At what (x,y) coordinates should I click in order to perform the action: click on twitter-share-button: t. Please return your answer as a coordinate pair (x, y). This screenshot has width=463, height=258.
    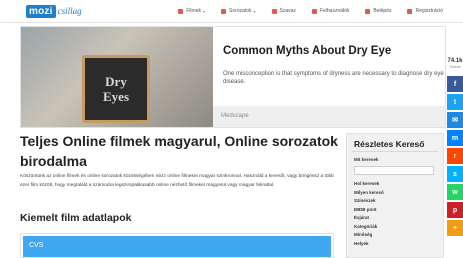
    Looking at the image, I should click on (455, 102).